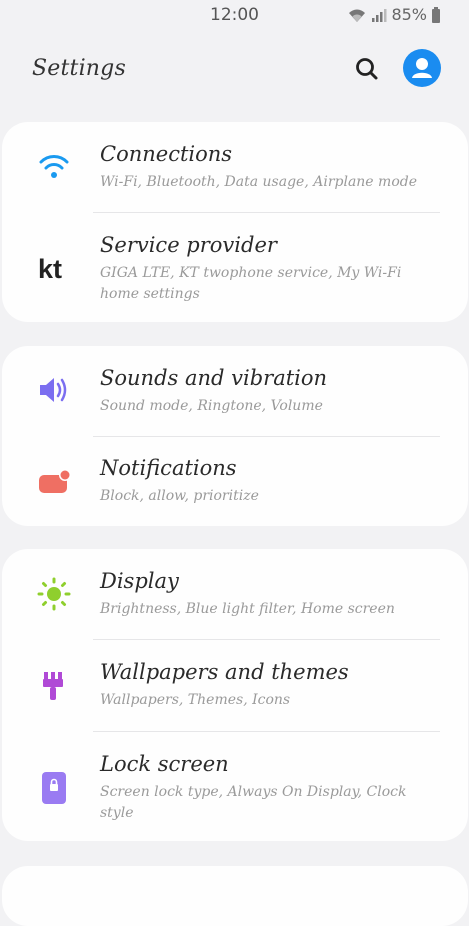  I want to click on item-title: Service provider, so click(188, 245).